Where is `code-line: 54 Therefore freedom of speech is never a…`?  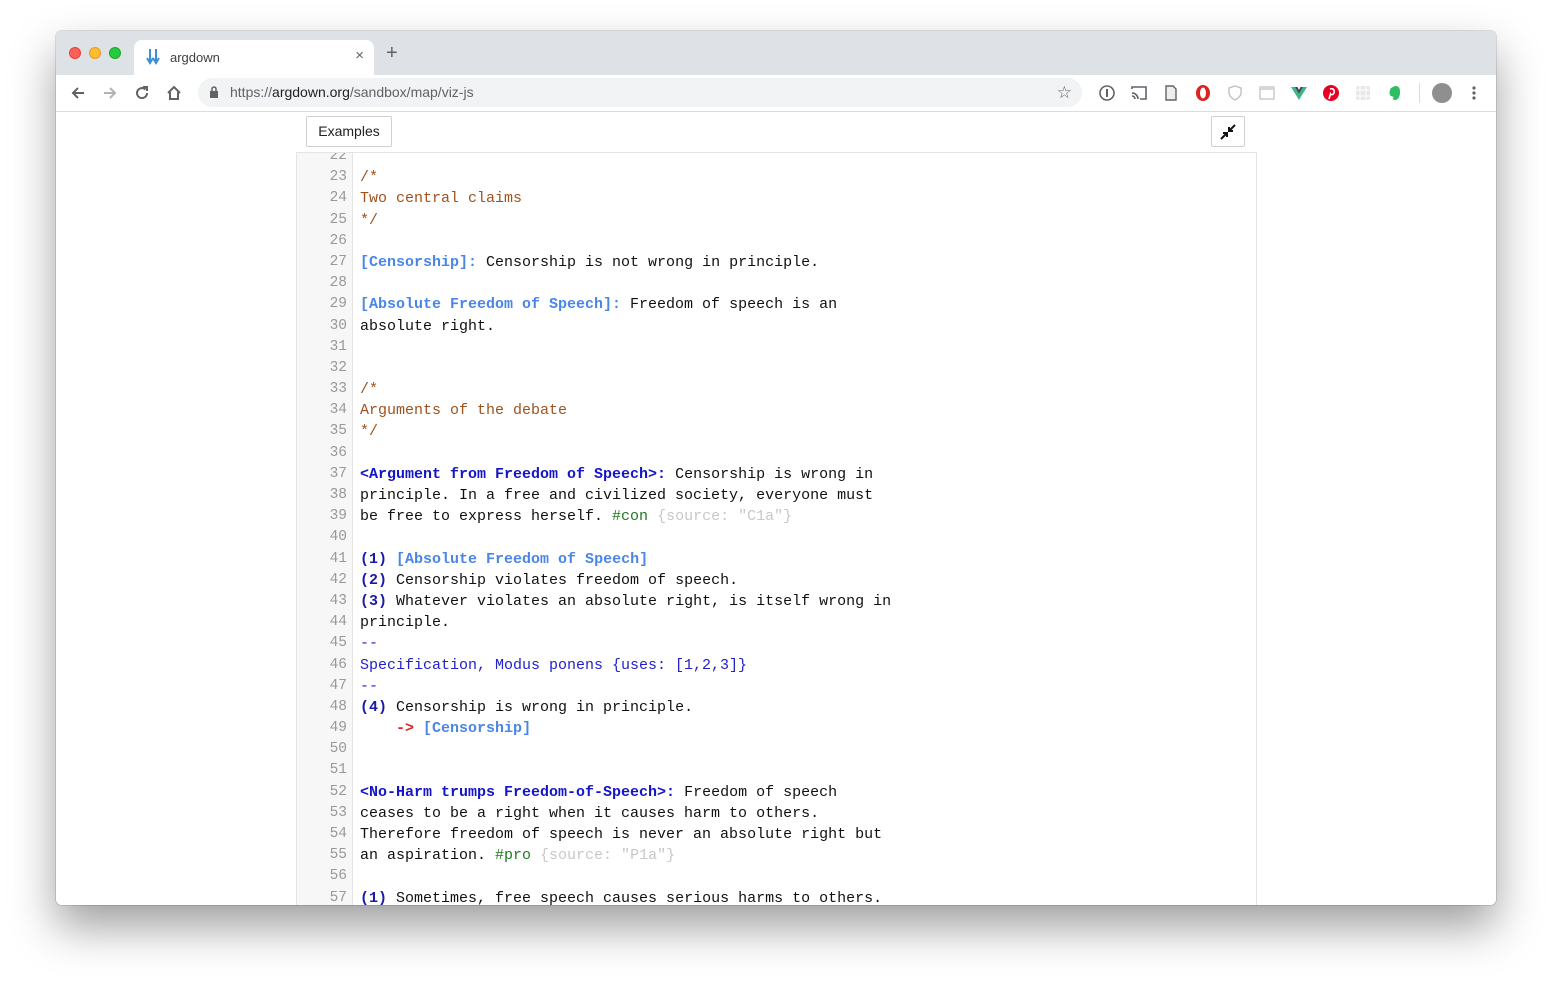
code-line: 54 Therefore freedom of speech is never a… is located at coordinates (767, 834).